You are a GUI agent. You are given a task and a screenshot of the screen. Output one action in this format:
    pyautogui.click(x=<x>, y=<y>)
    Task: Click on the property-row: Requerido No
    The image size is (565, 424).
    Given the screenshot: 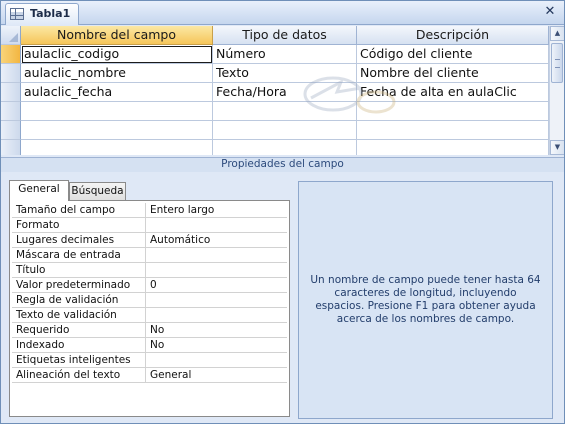 What is the action you would take?
    pyautogui.click(x=149, y=330)
    